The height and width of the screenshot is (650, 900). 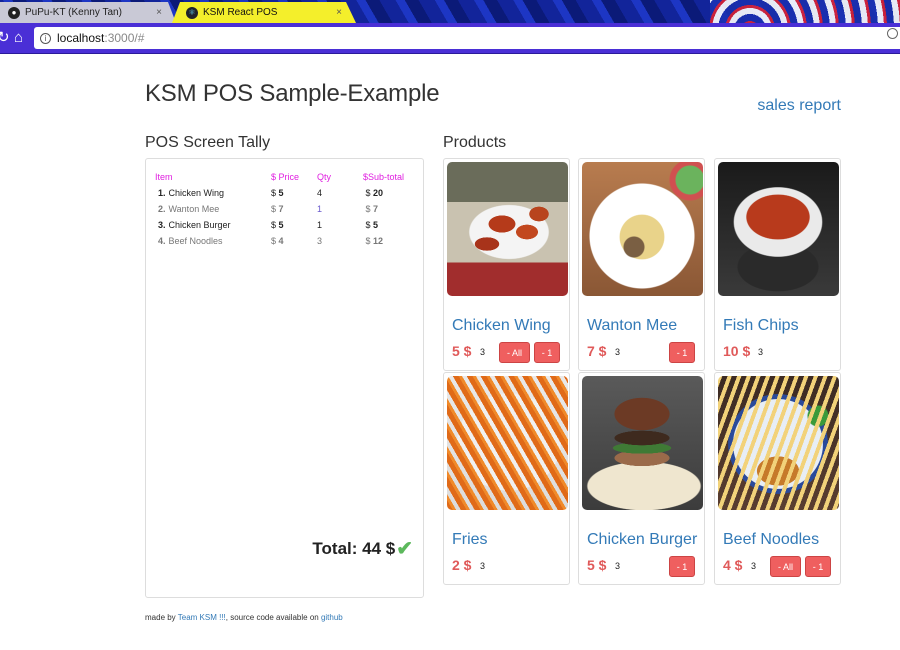 I want to click on row-index: 3., so click(x=162, y=225).